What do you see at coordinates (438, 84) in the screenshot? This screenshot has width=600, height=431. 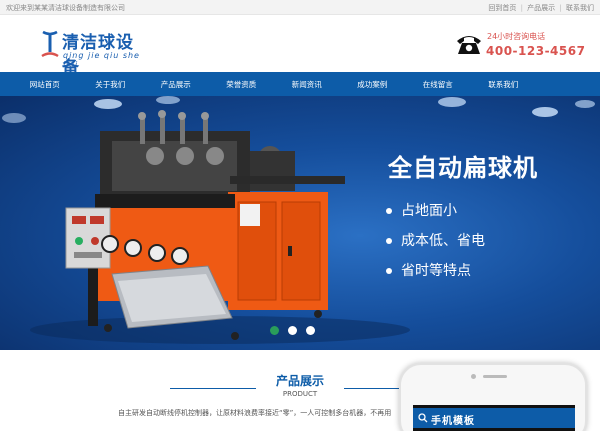 I see `nav-item-message: 在线留言` at bounding box center [438, 84].